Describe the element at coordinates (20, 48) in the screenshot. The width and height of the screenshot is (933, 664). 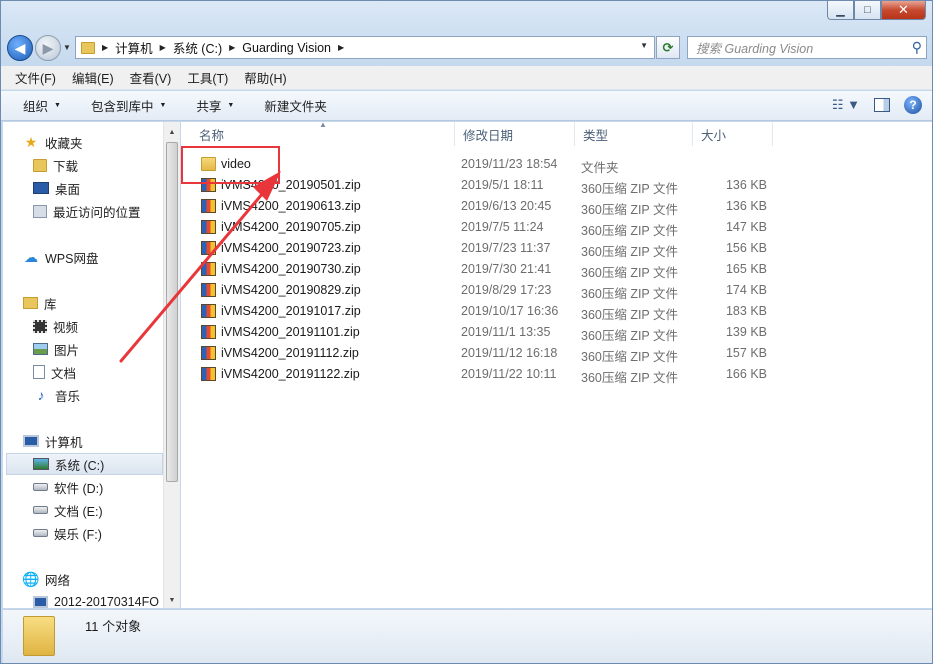
I see `back-button: ◀` at that location.